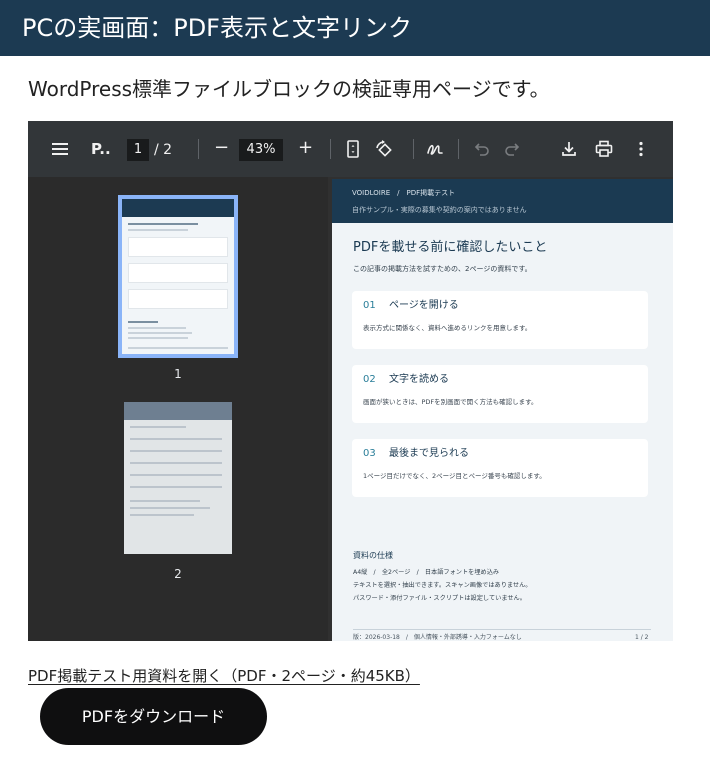 This screenshot has height=760, width=710. Describe the element at coordinates (482, 149) in the screenshot. I see `undo-icon` at that location.